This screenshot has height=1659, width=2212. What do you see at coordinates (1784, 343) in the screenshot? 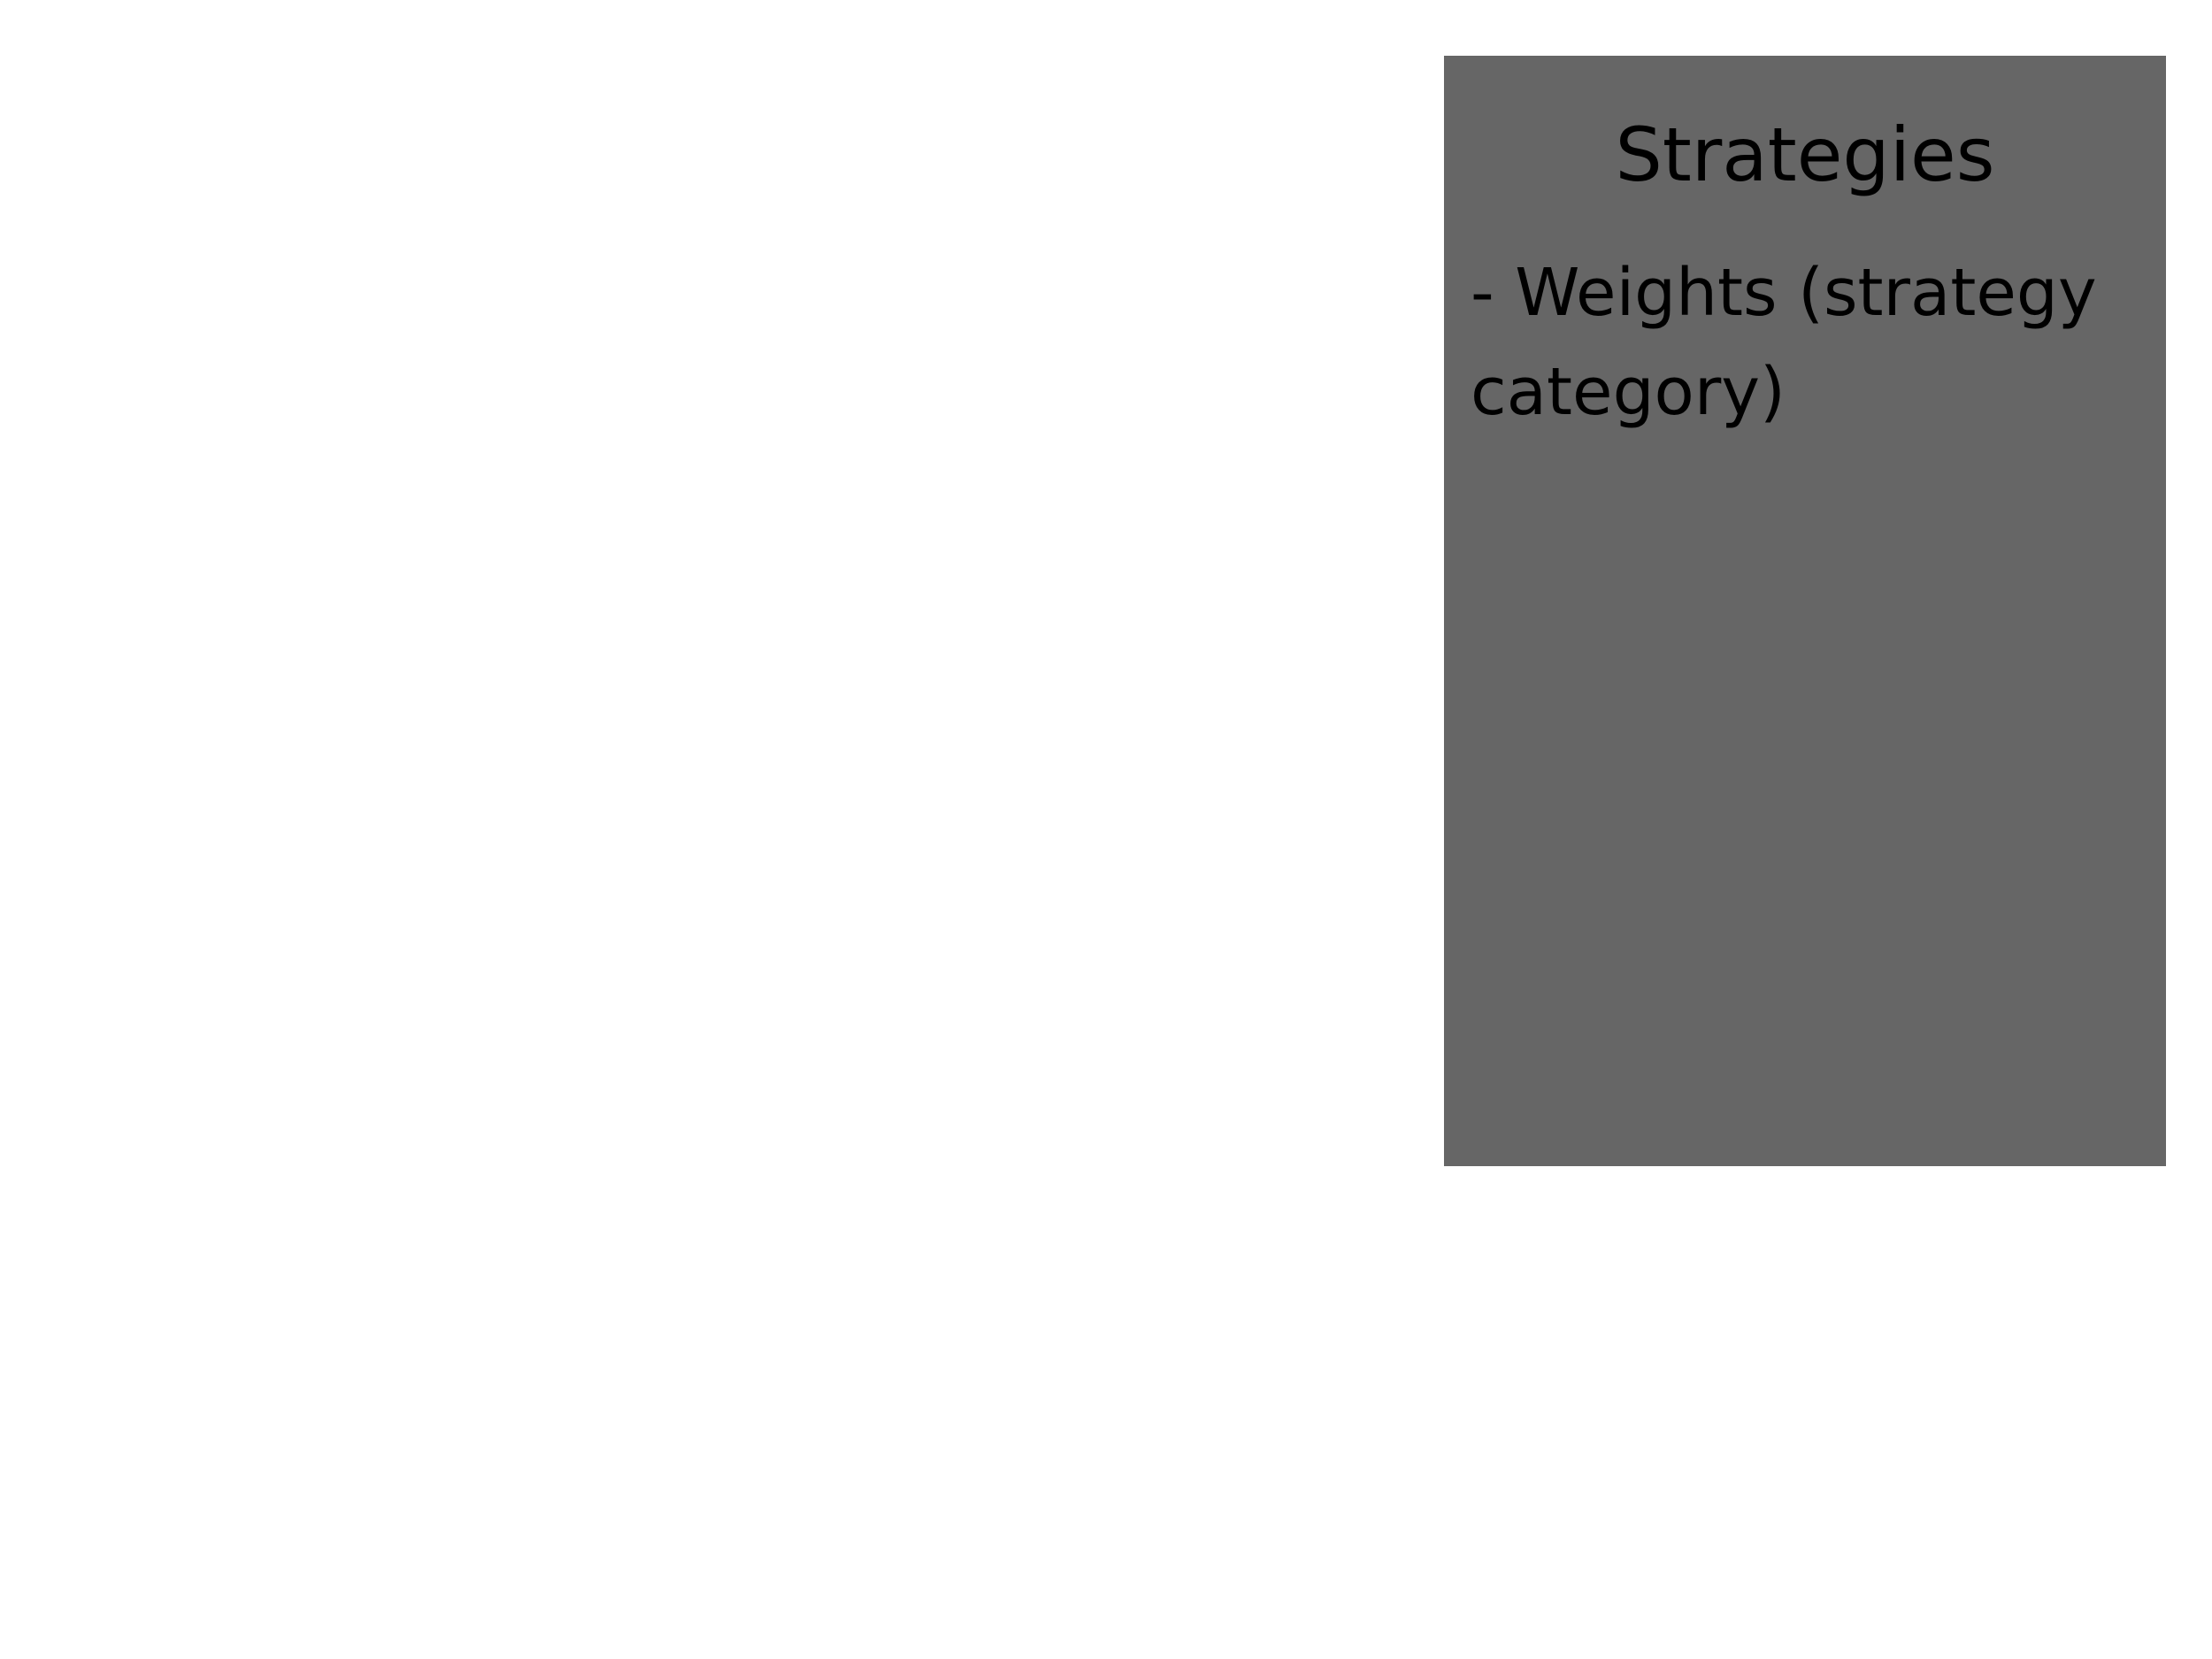
I see `panel-item: - Weights (strategy category)` at bounding box center [1784, 343].